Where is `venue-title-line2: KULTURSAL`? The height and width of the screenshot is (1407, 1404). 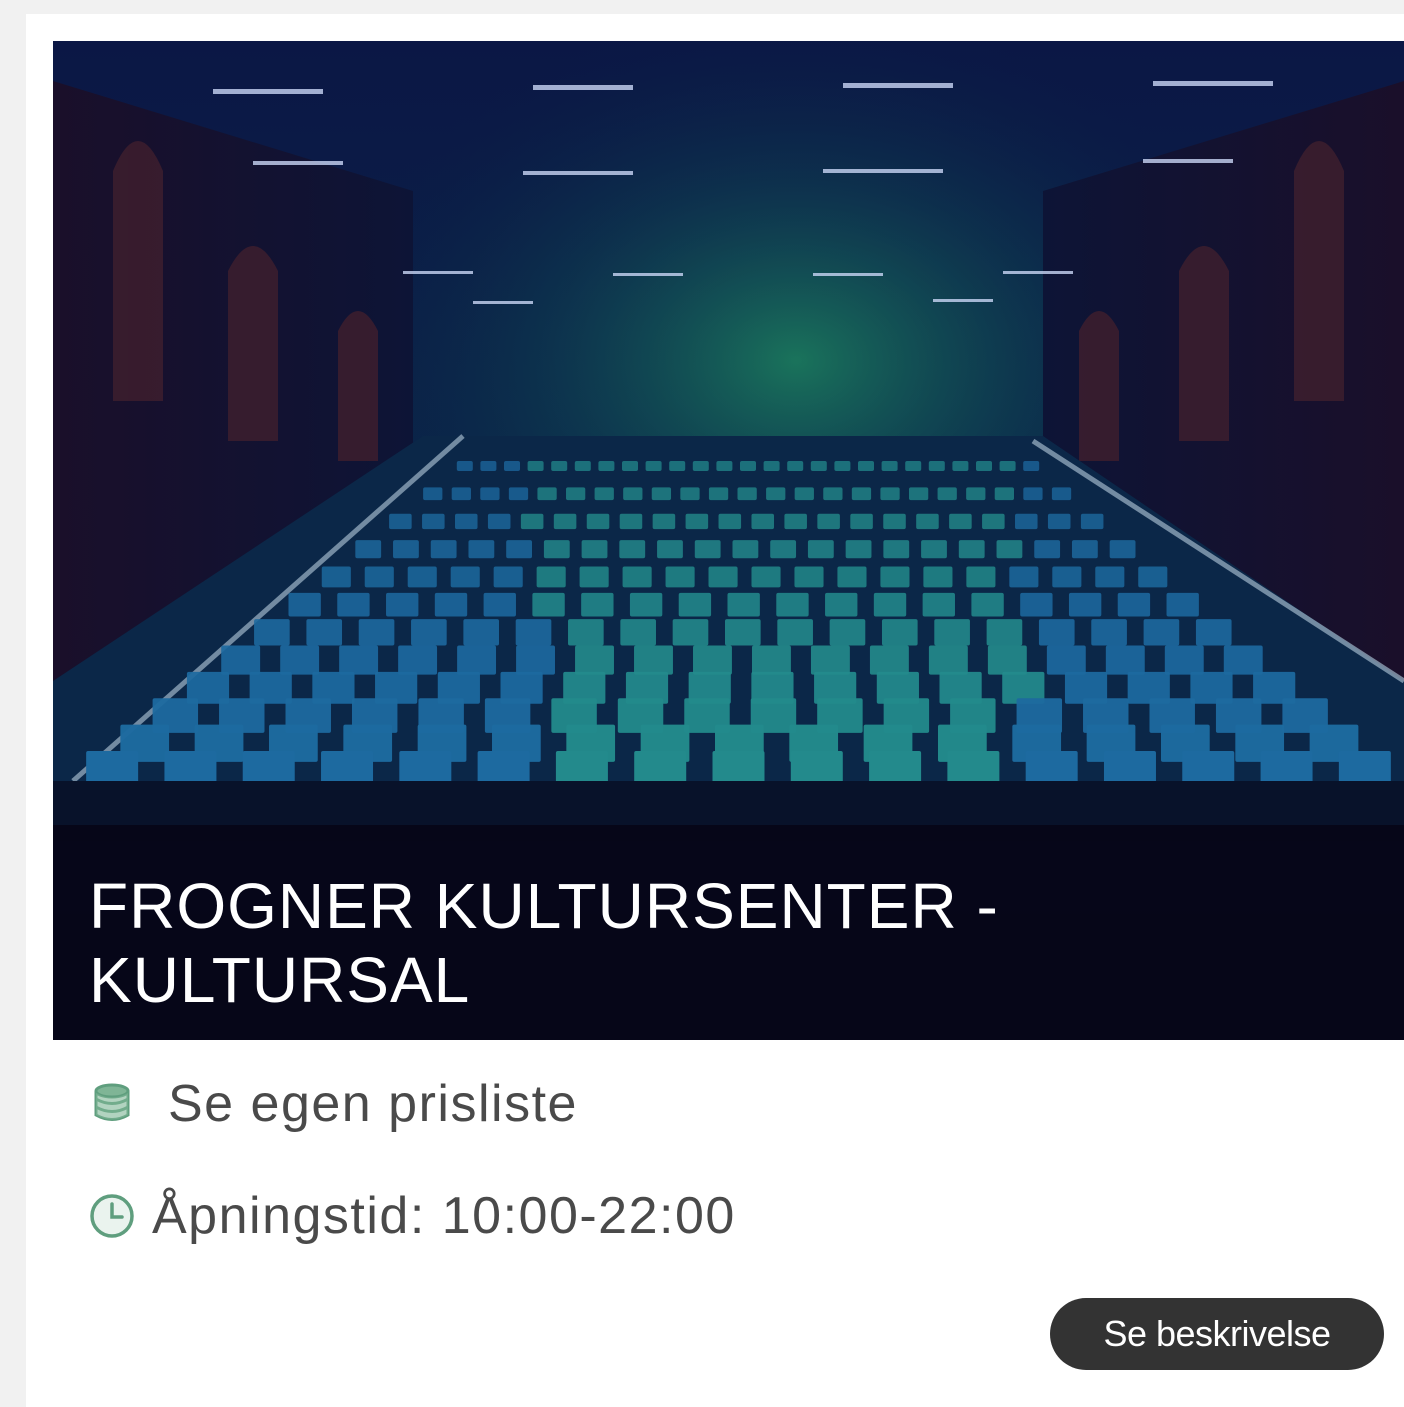
venue-title-line2: KULTURSAL is located at coordinates (280, 980).